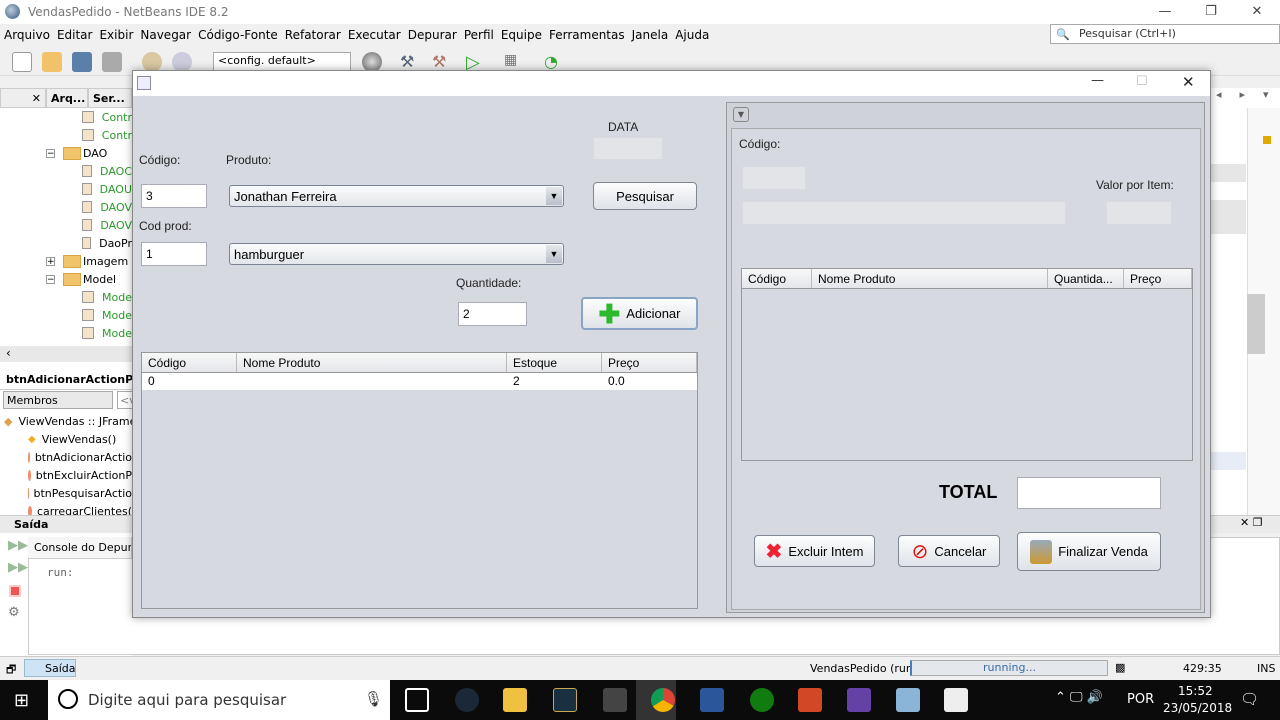  What do you see at coordinates (18, 545) in the screenshot?
I see `rerun-icon: ▶▶` at bounding box center [18, 545].